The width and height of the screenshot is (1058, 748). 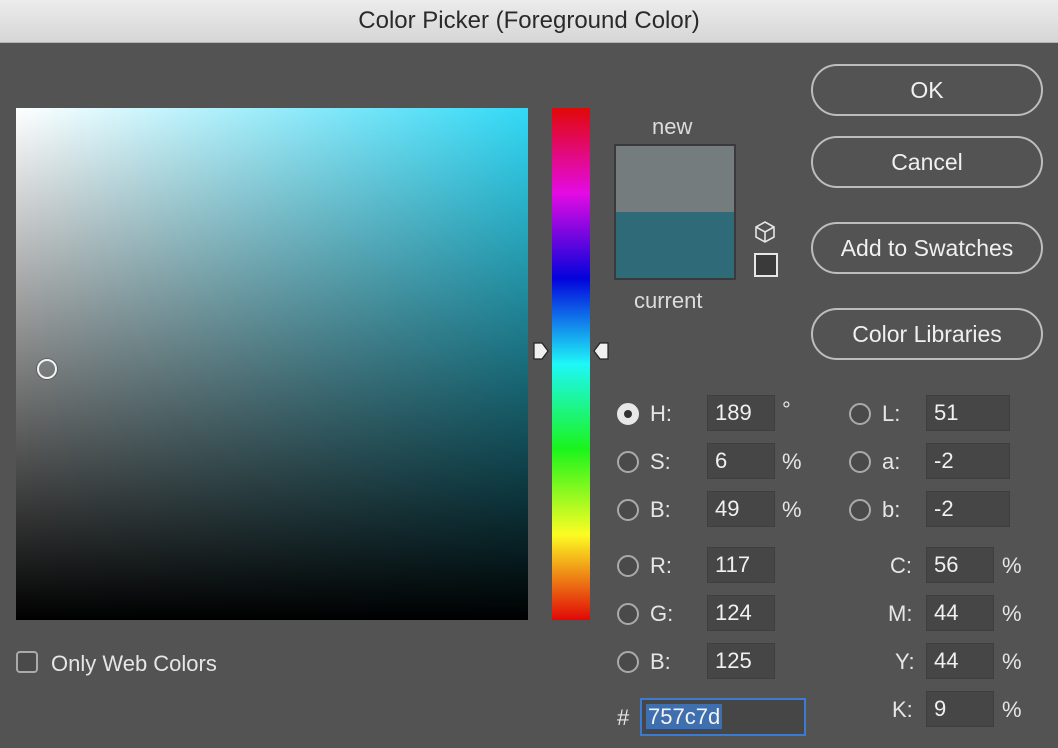 What do you see at coordinates (1012, 565) in the screenshot?
I see `cyan-unit: %` at bounding box center [1012, 565].